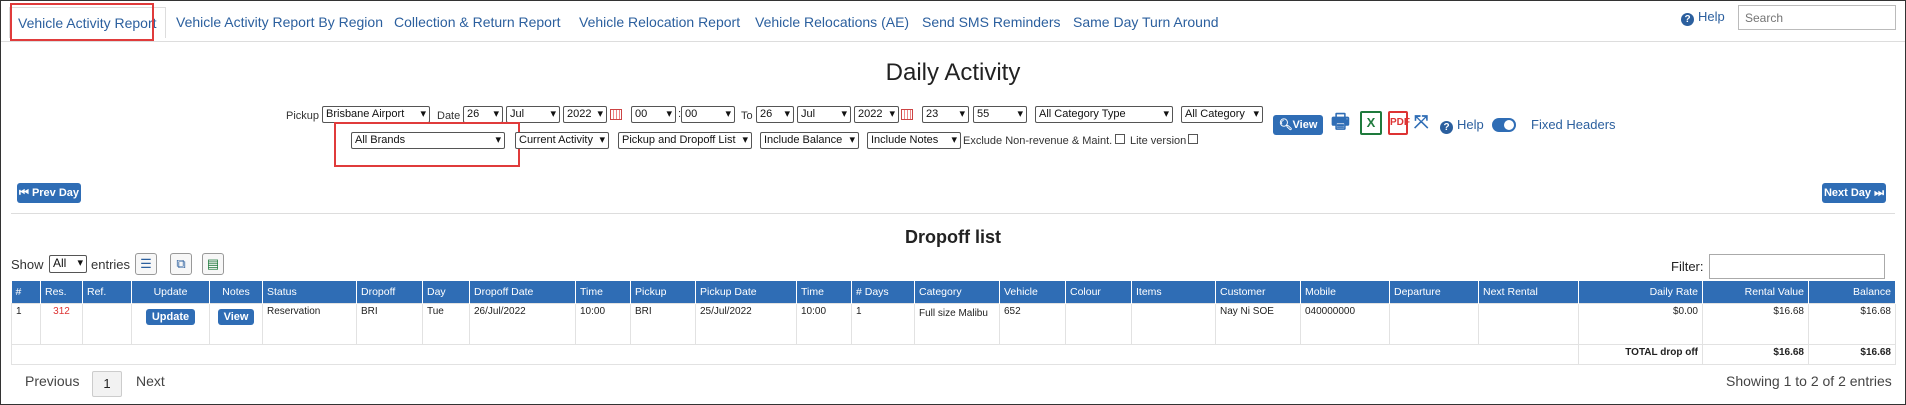 The width and height of the screenshot is (1906, 405). Describe the element at coordinates (236, 317) in the screenshot. I see `view-notes-button: View` at that location.